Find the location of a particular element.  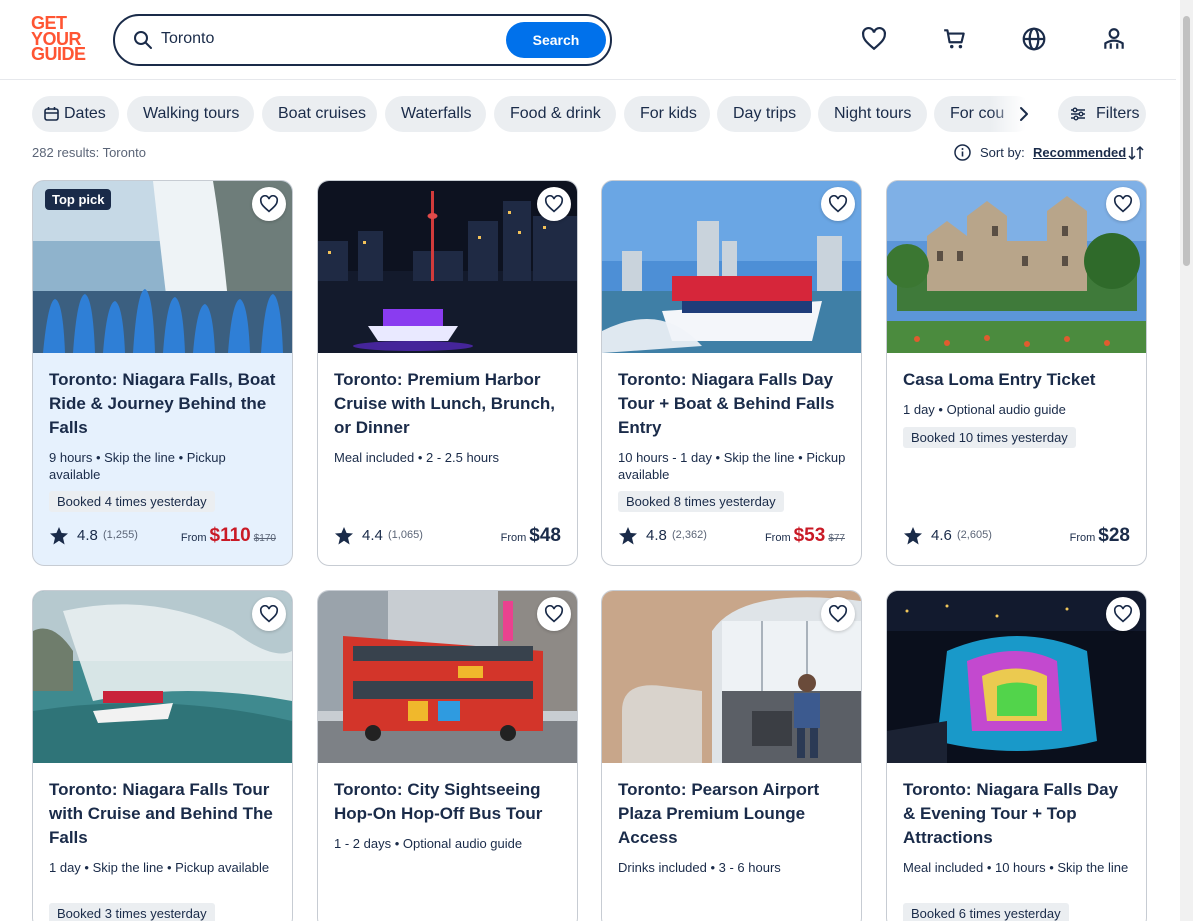

chip-waterfalls: Waterfalls is located at coordinates (435, 114).